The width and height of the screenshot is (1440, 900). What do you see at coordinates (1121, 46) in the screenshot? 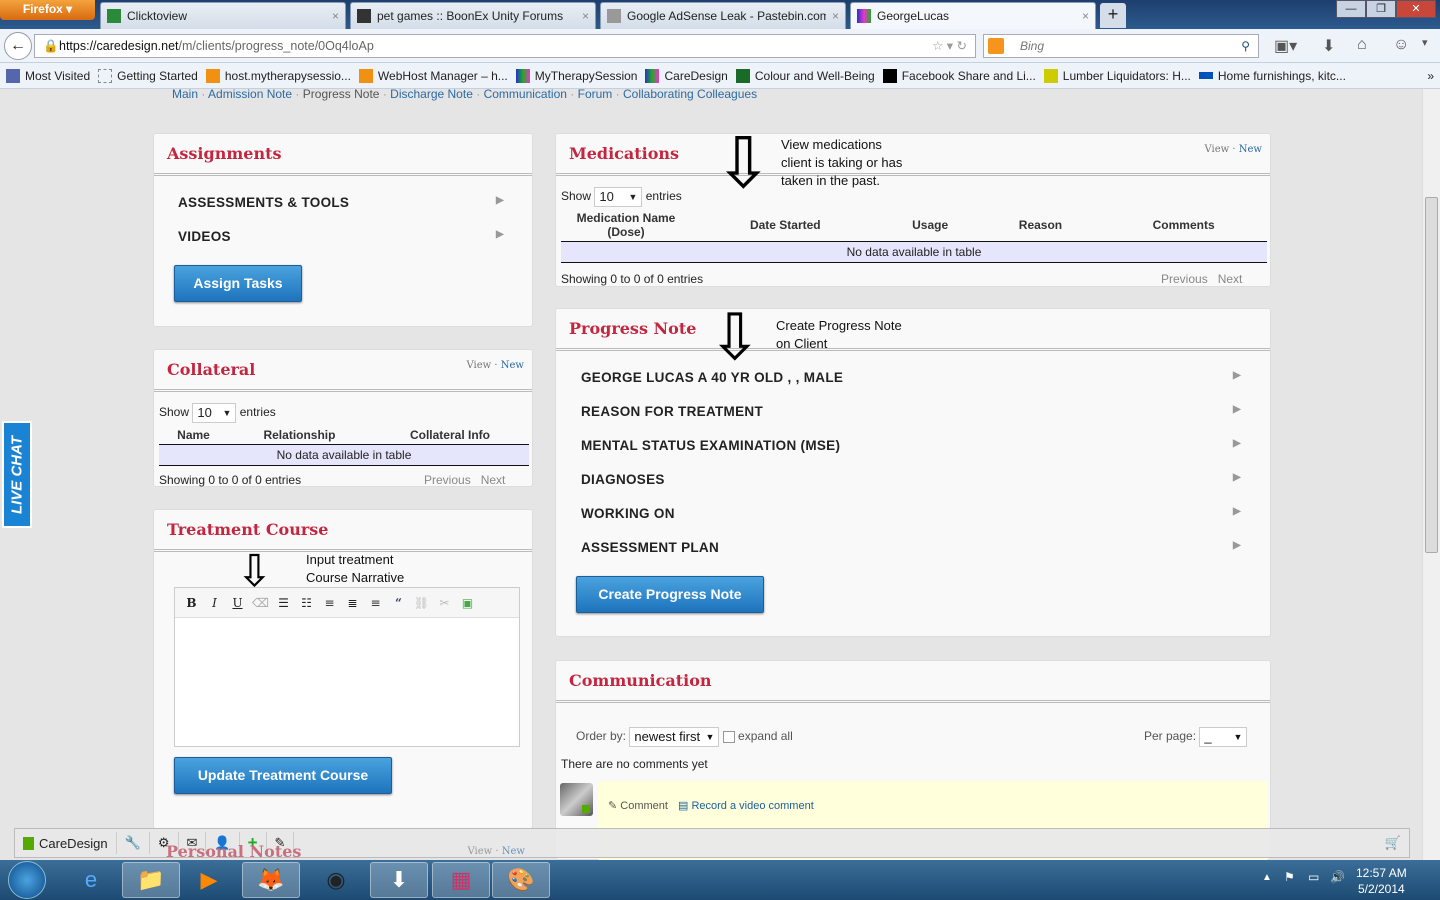
I see `search-input: Bing ⚲` at bounding box center [1121, 46].